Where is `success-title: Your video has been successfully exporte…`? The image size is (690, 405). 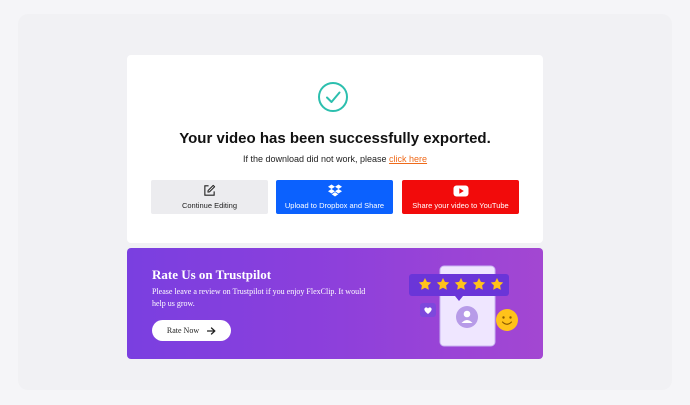 success-title: Your video has been successfully exporte… is located at coordinates (335, 138).